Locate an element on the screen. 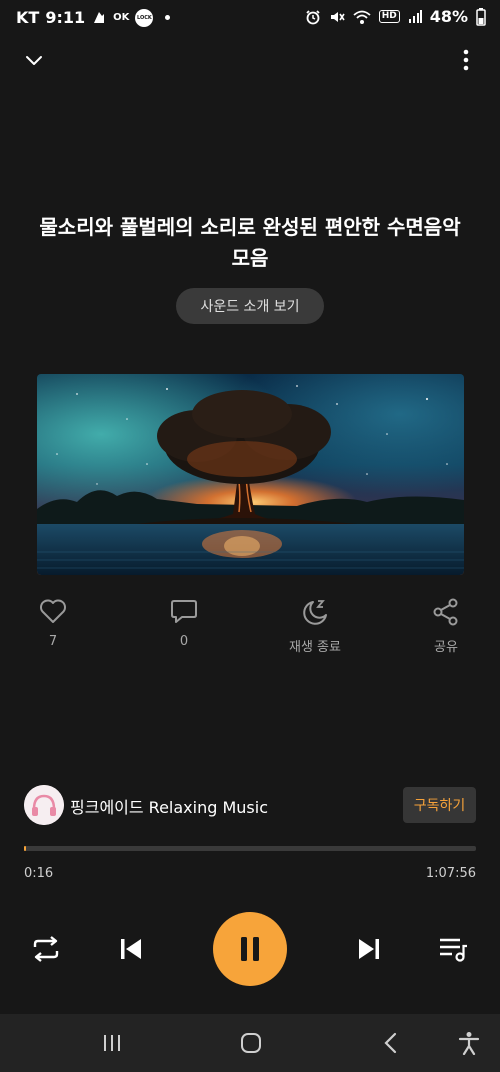  top-bar is located at coordinates (250, 60).